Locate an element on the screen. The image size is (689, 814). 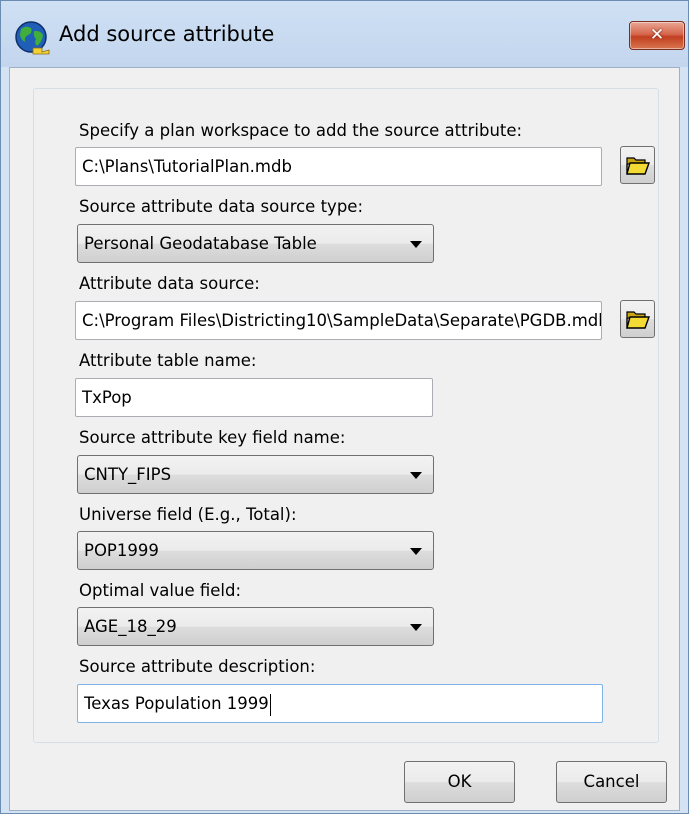
key-field-dropdown: CNTY_FIPS is located at coordinates (255, 474).